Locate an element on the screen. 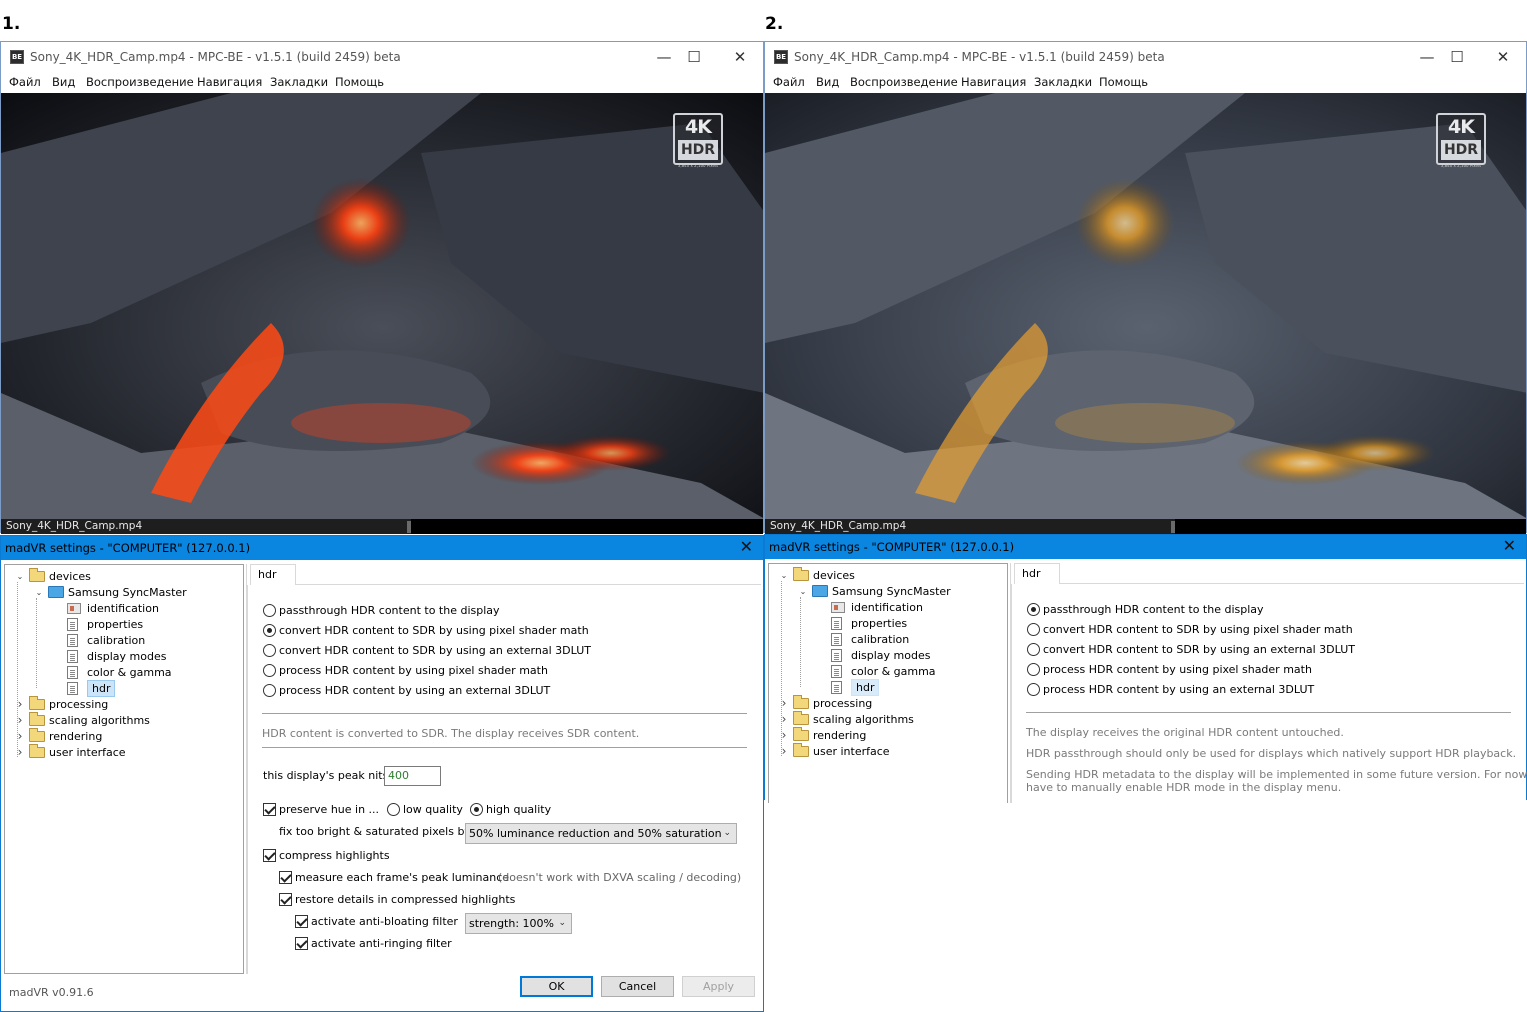  badge-resolution-text: 3,840 x 2,160 Pixels is located at coordinates (698, 165).